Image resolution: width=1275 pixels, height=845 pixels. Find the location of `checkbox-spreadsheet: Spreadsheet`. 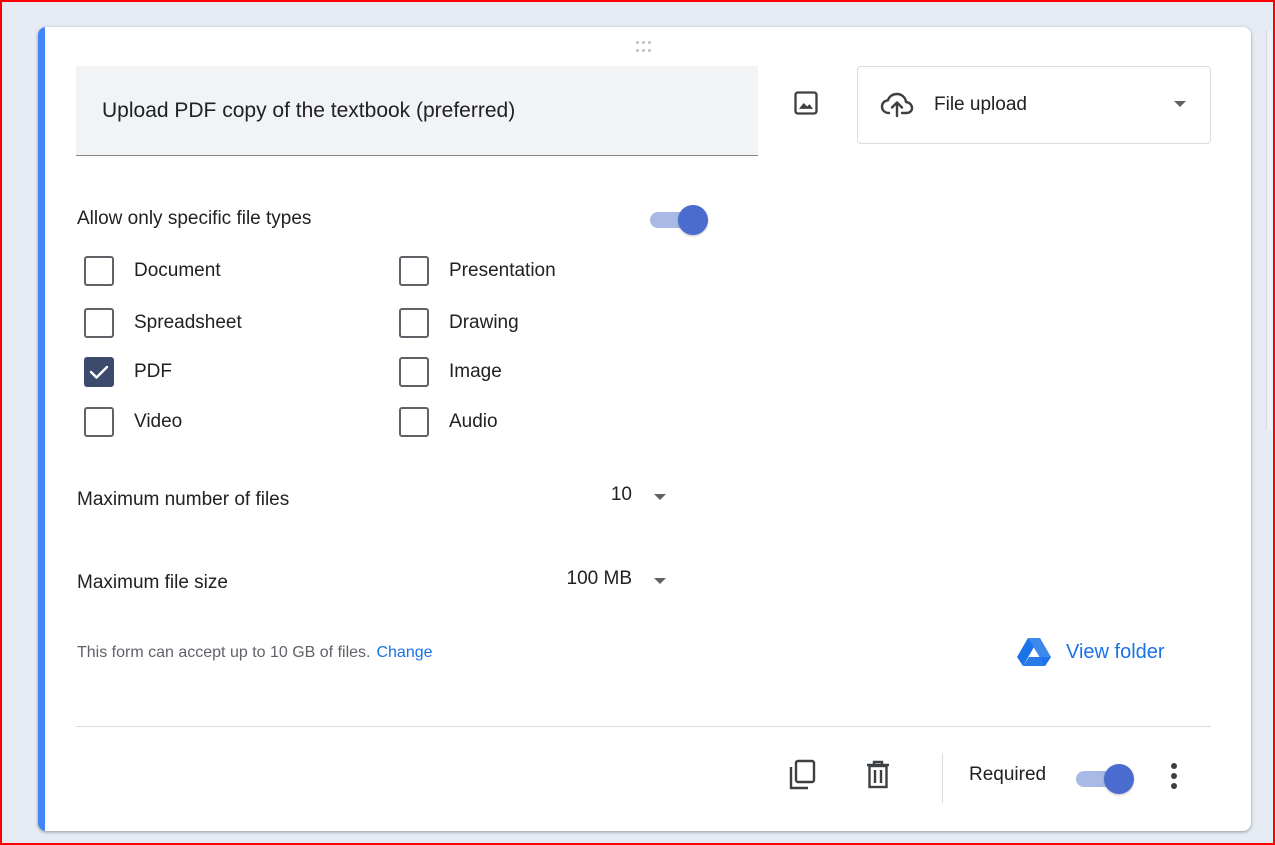

checkbox-spreadsheet: Spreadsheet is located at coordinates (163, 323).